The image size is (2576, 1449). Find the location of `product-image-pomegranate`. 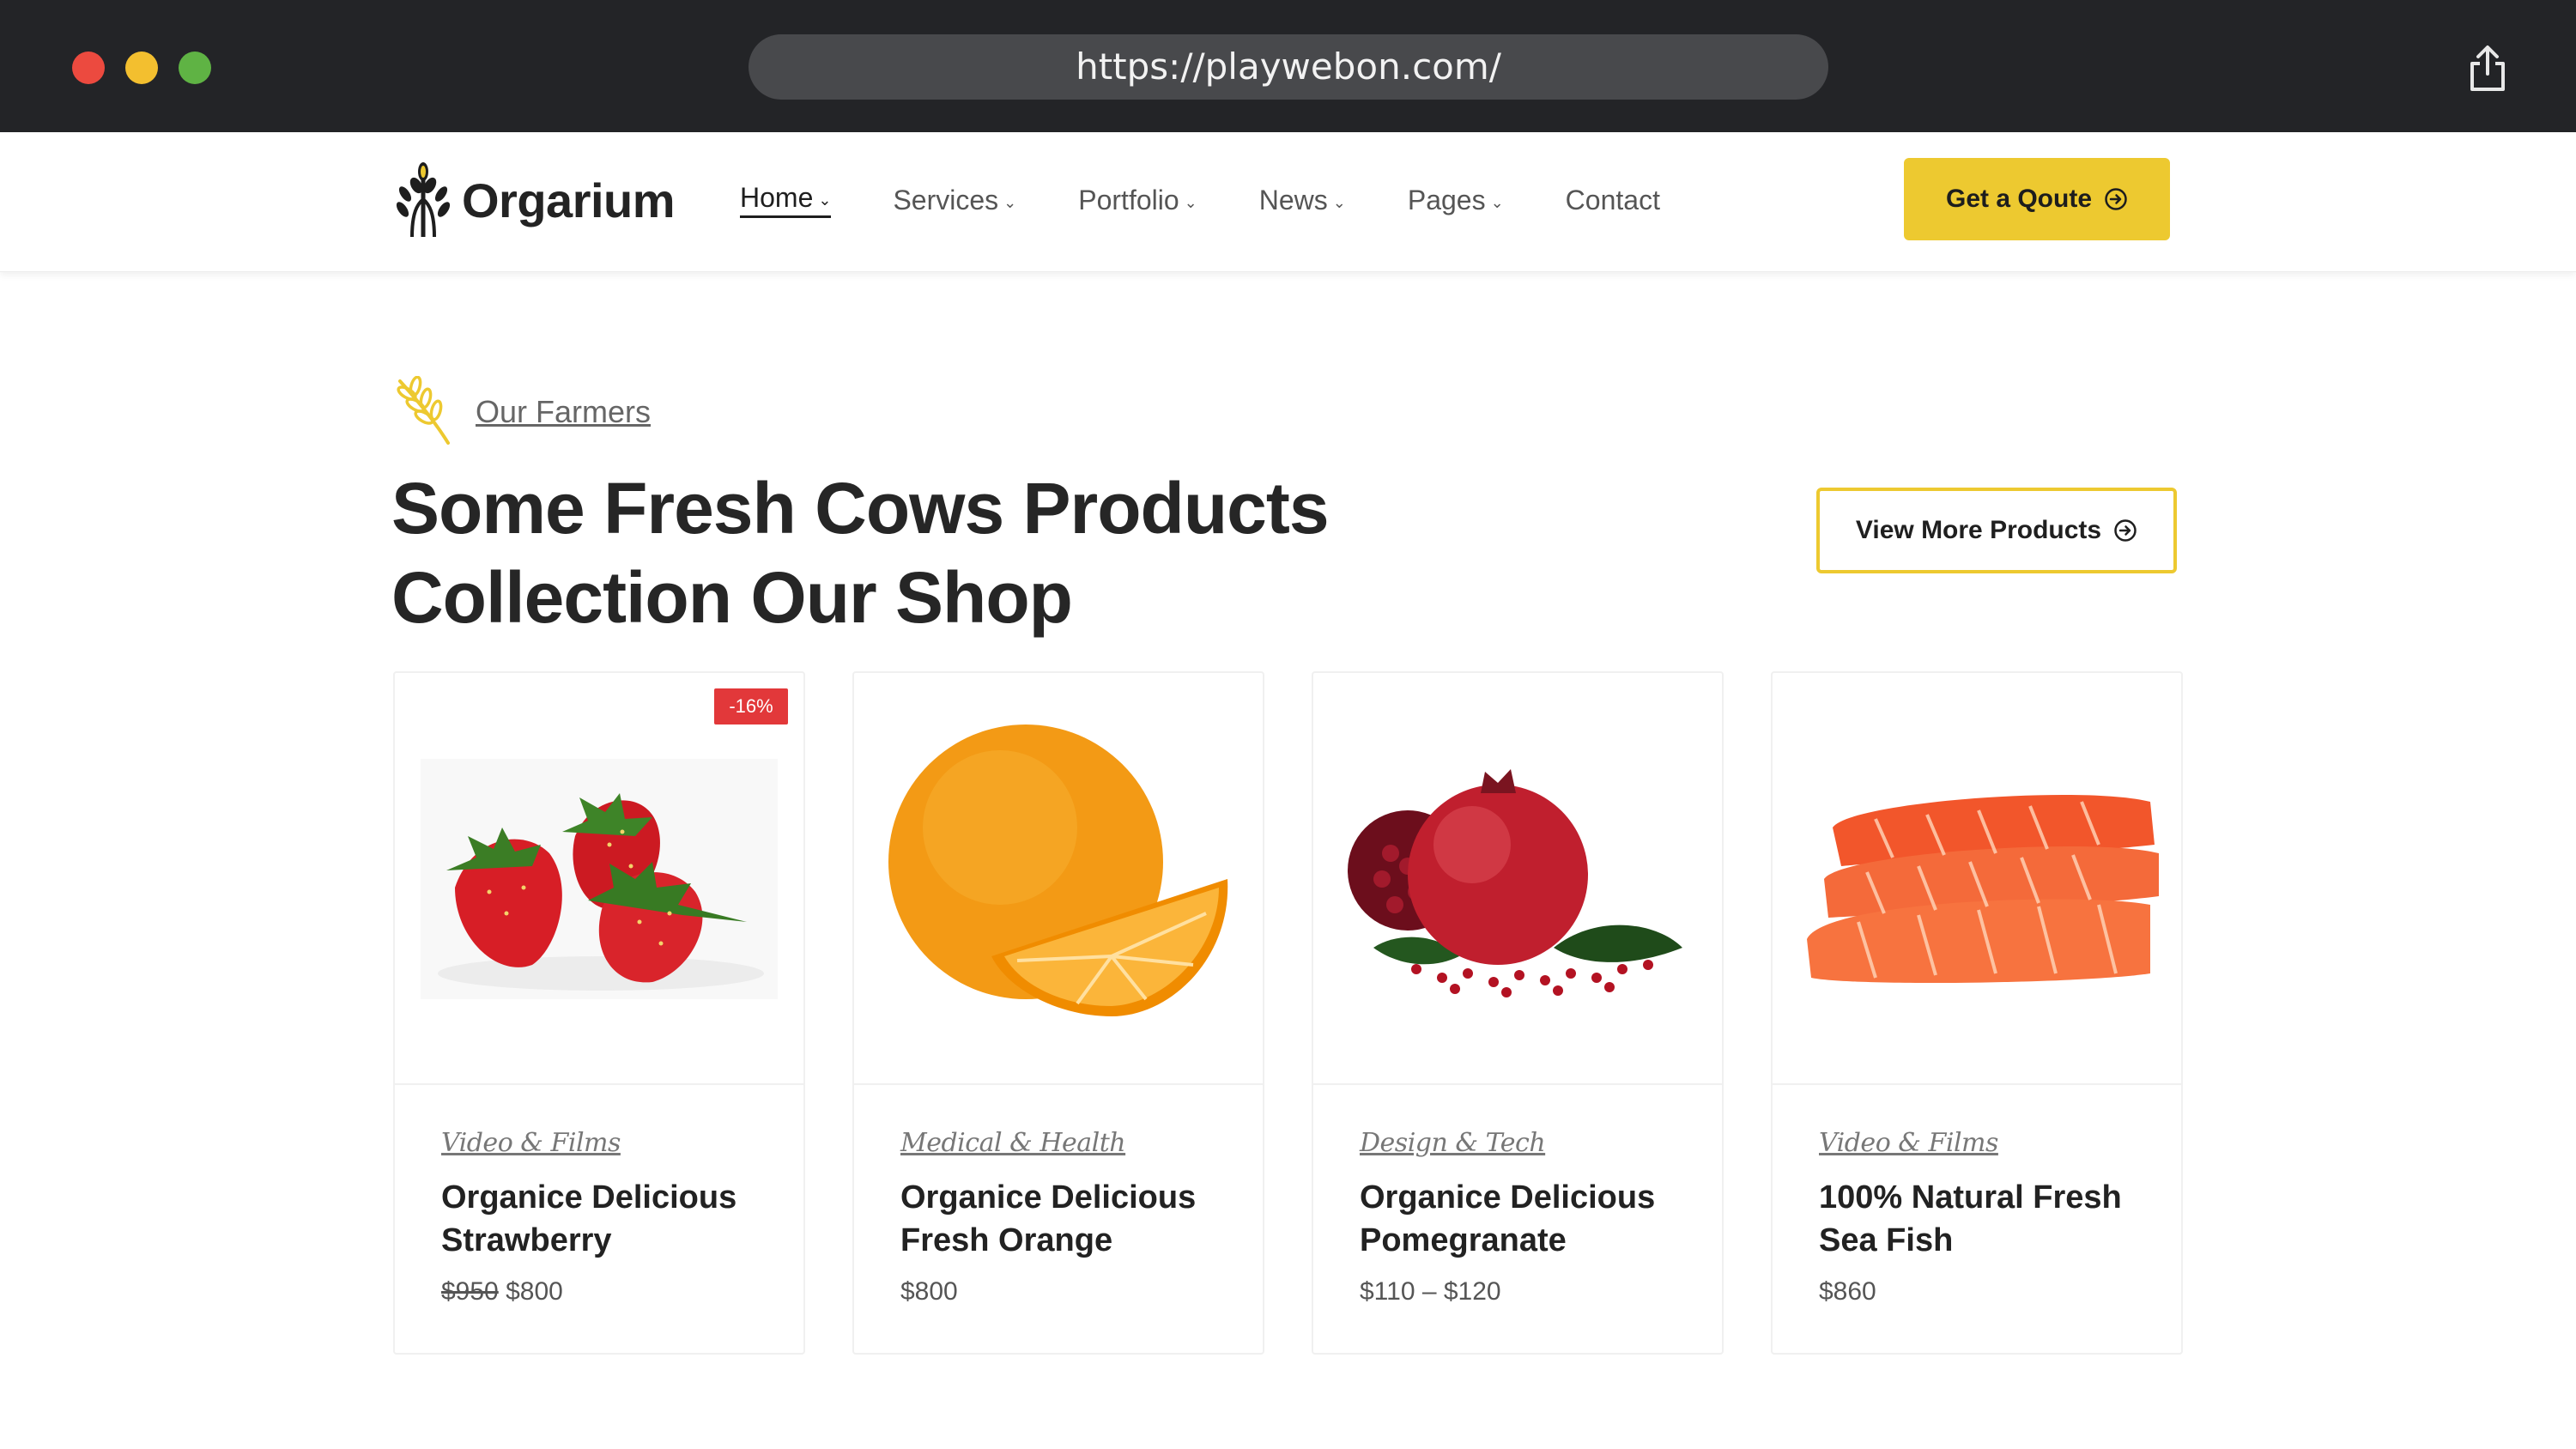

product-image-pomegranate is located at coordinates (1517, 879).